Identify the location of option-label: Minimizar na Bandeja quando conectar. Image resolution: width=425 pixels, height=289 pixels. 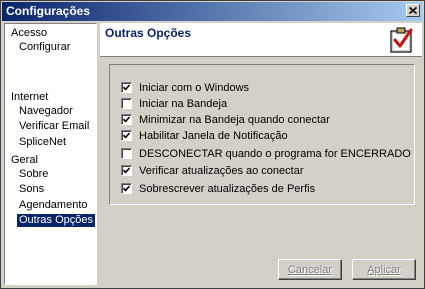
(234, 119).